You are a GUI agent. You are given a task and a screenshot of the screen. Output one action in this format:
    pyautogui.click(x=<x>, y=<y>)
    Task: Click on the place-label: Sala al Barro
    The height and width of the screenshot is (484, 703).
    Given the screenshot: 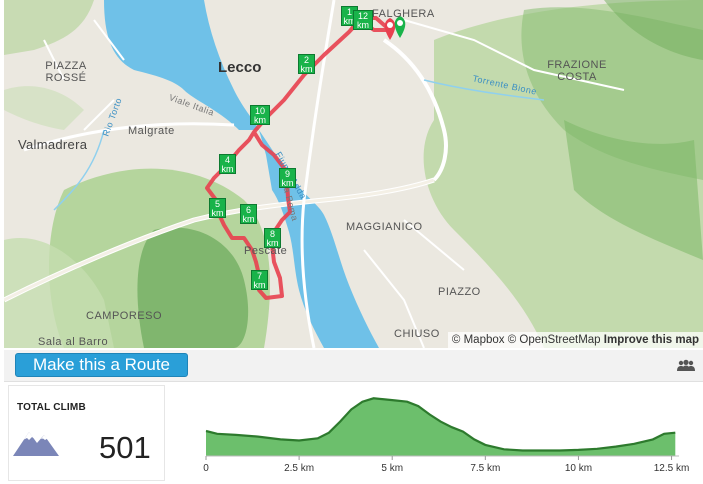 What is the action you would take?
    pyautogui.click(x=73, y=342)
    